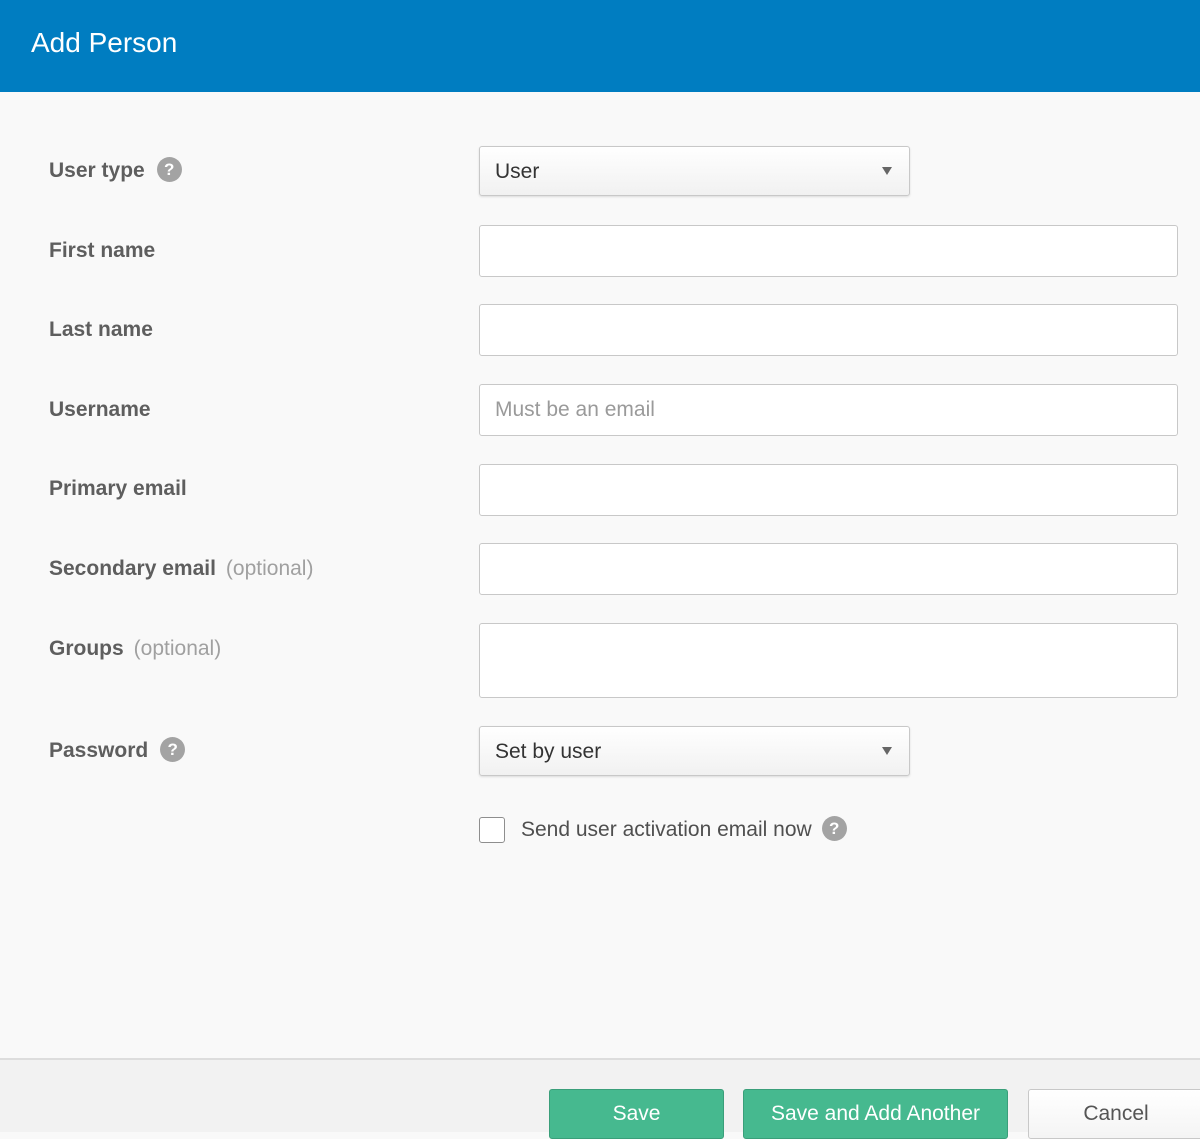 The width and height of the screenshot is (1200, 1139). What do you see at coordinates (102, 250) in the screenshot?
I see `first-name-label: First name` at bounding box center [102, 250].